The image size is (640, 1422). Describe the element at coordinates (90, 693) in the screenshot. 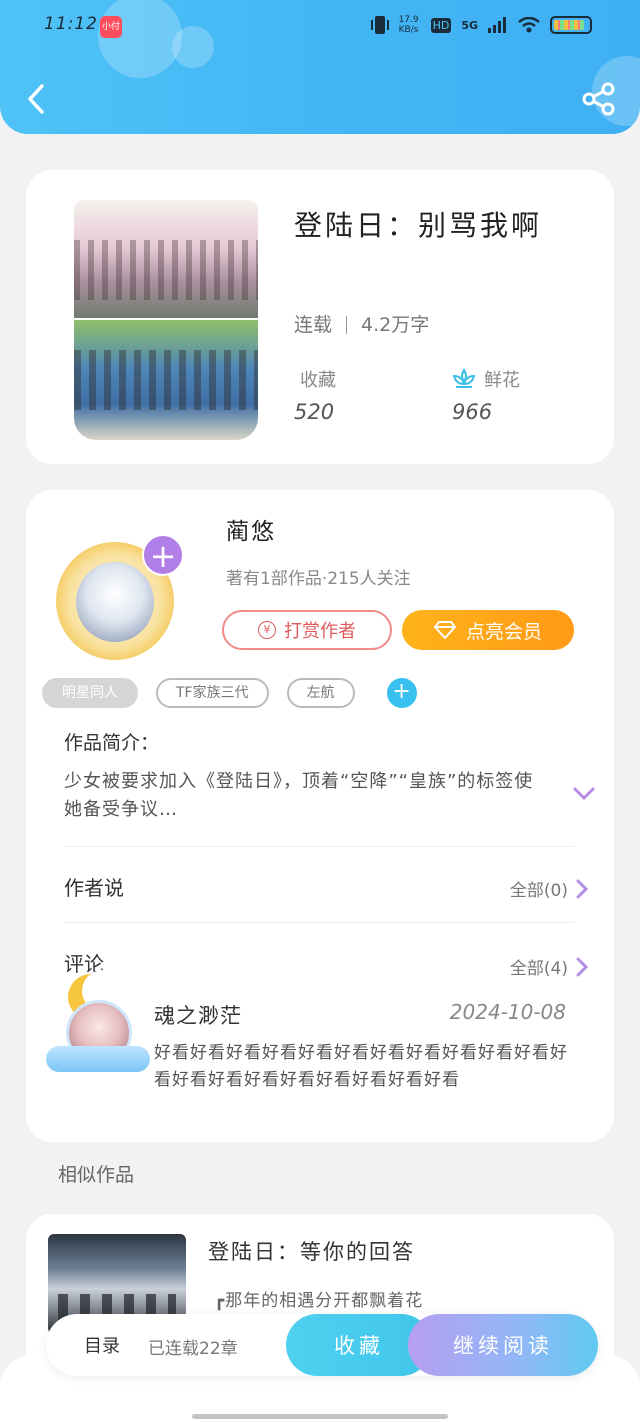

I see `tag-item: 明星同人` at that location.